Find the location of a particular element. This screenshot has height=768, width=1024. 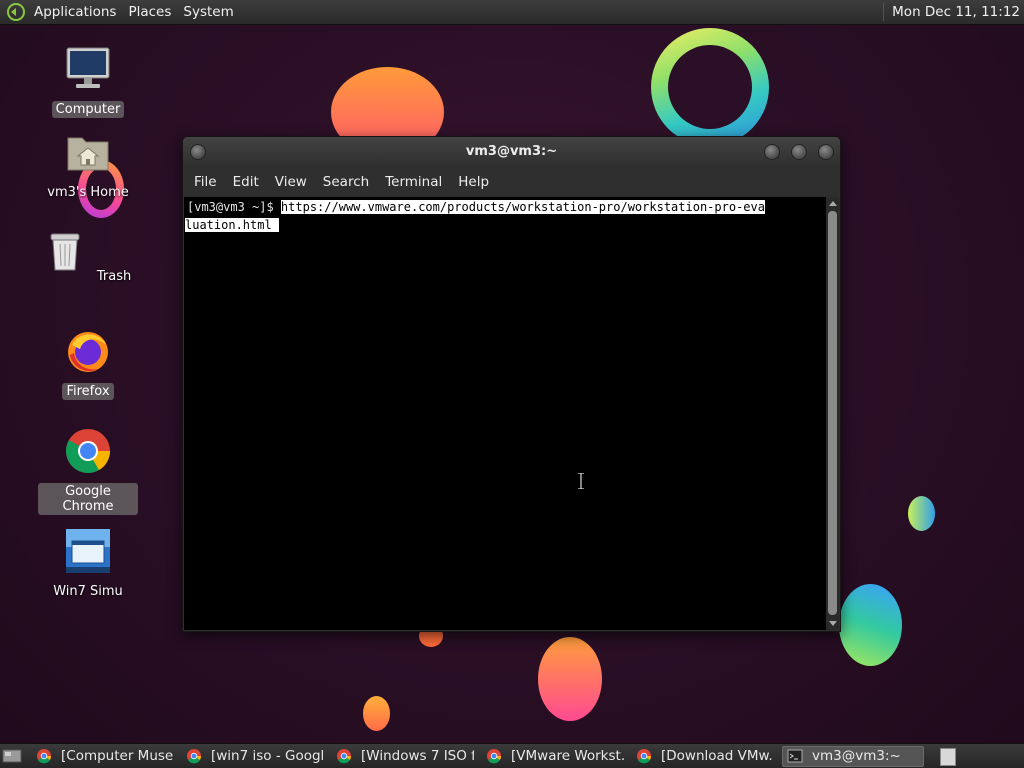

ibeam-cursor-icon is located at coordinates (581, 481).